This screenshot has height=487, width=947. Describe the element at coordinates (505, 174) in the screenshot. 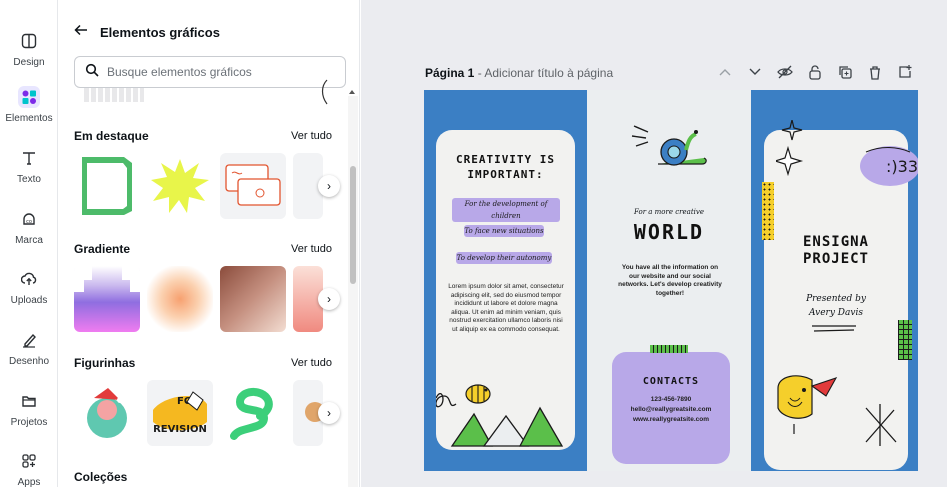

I see `left-heading-line-2: IMPORTANT:` at that location.